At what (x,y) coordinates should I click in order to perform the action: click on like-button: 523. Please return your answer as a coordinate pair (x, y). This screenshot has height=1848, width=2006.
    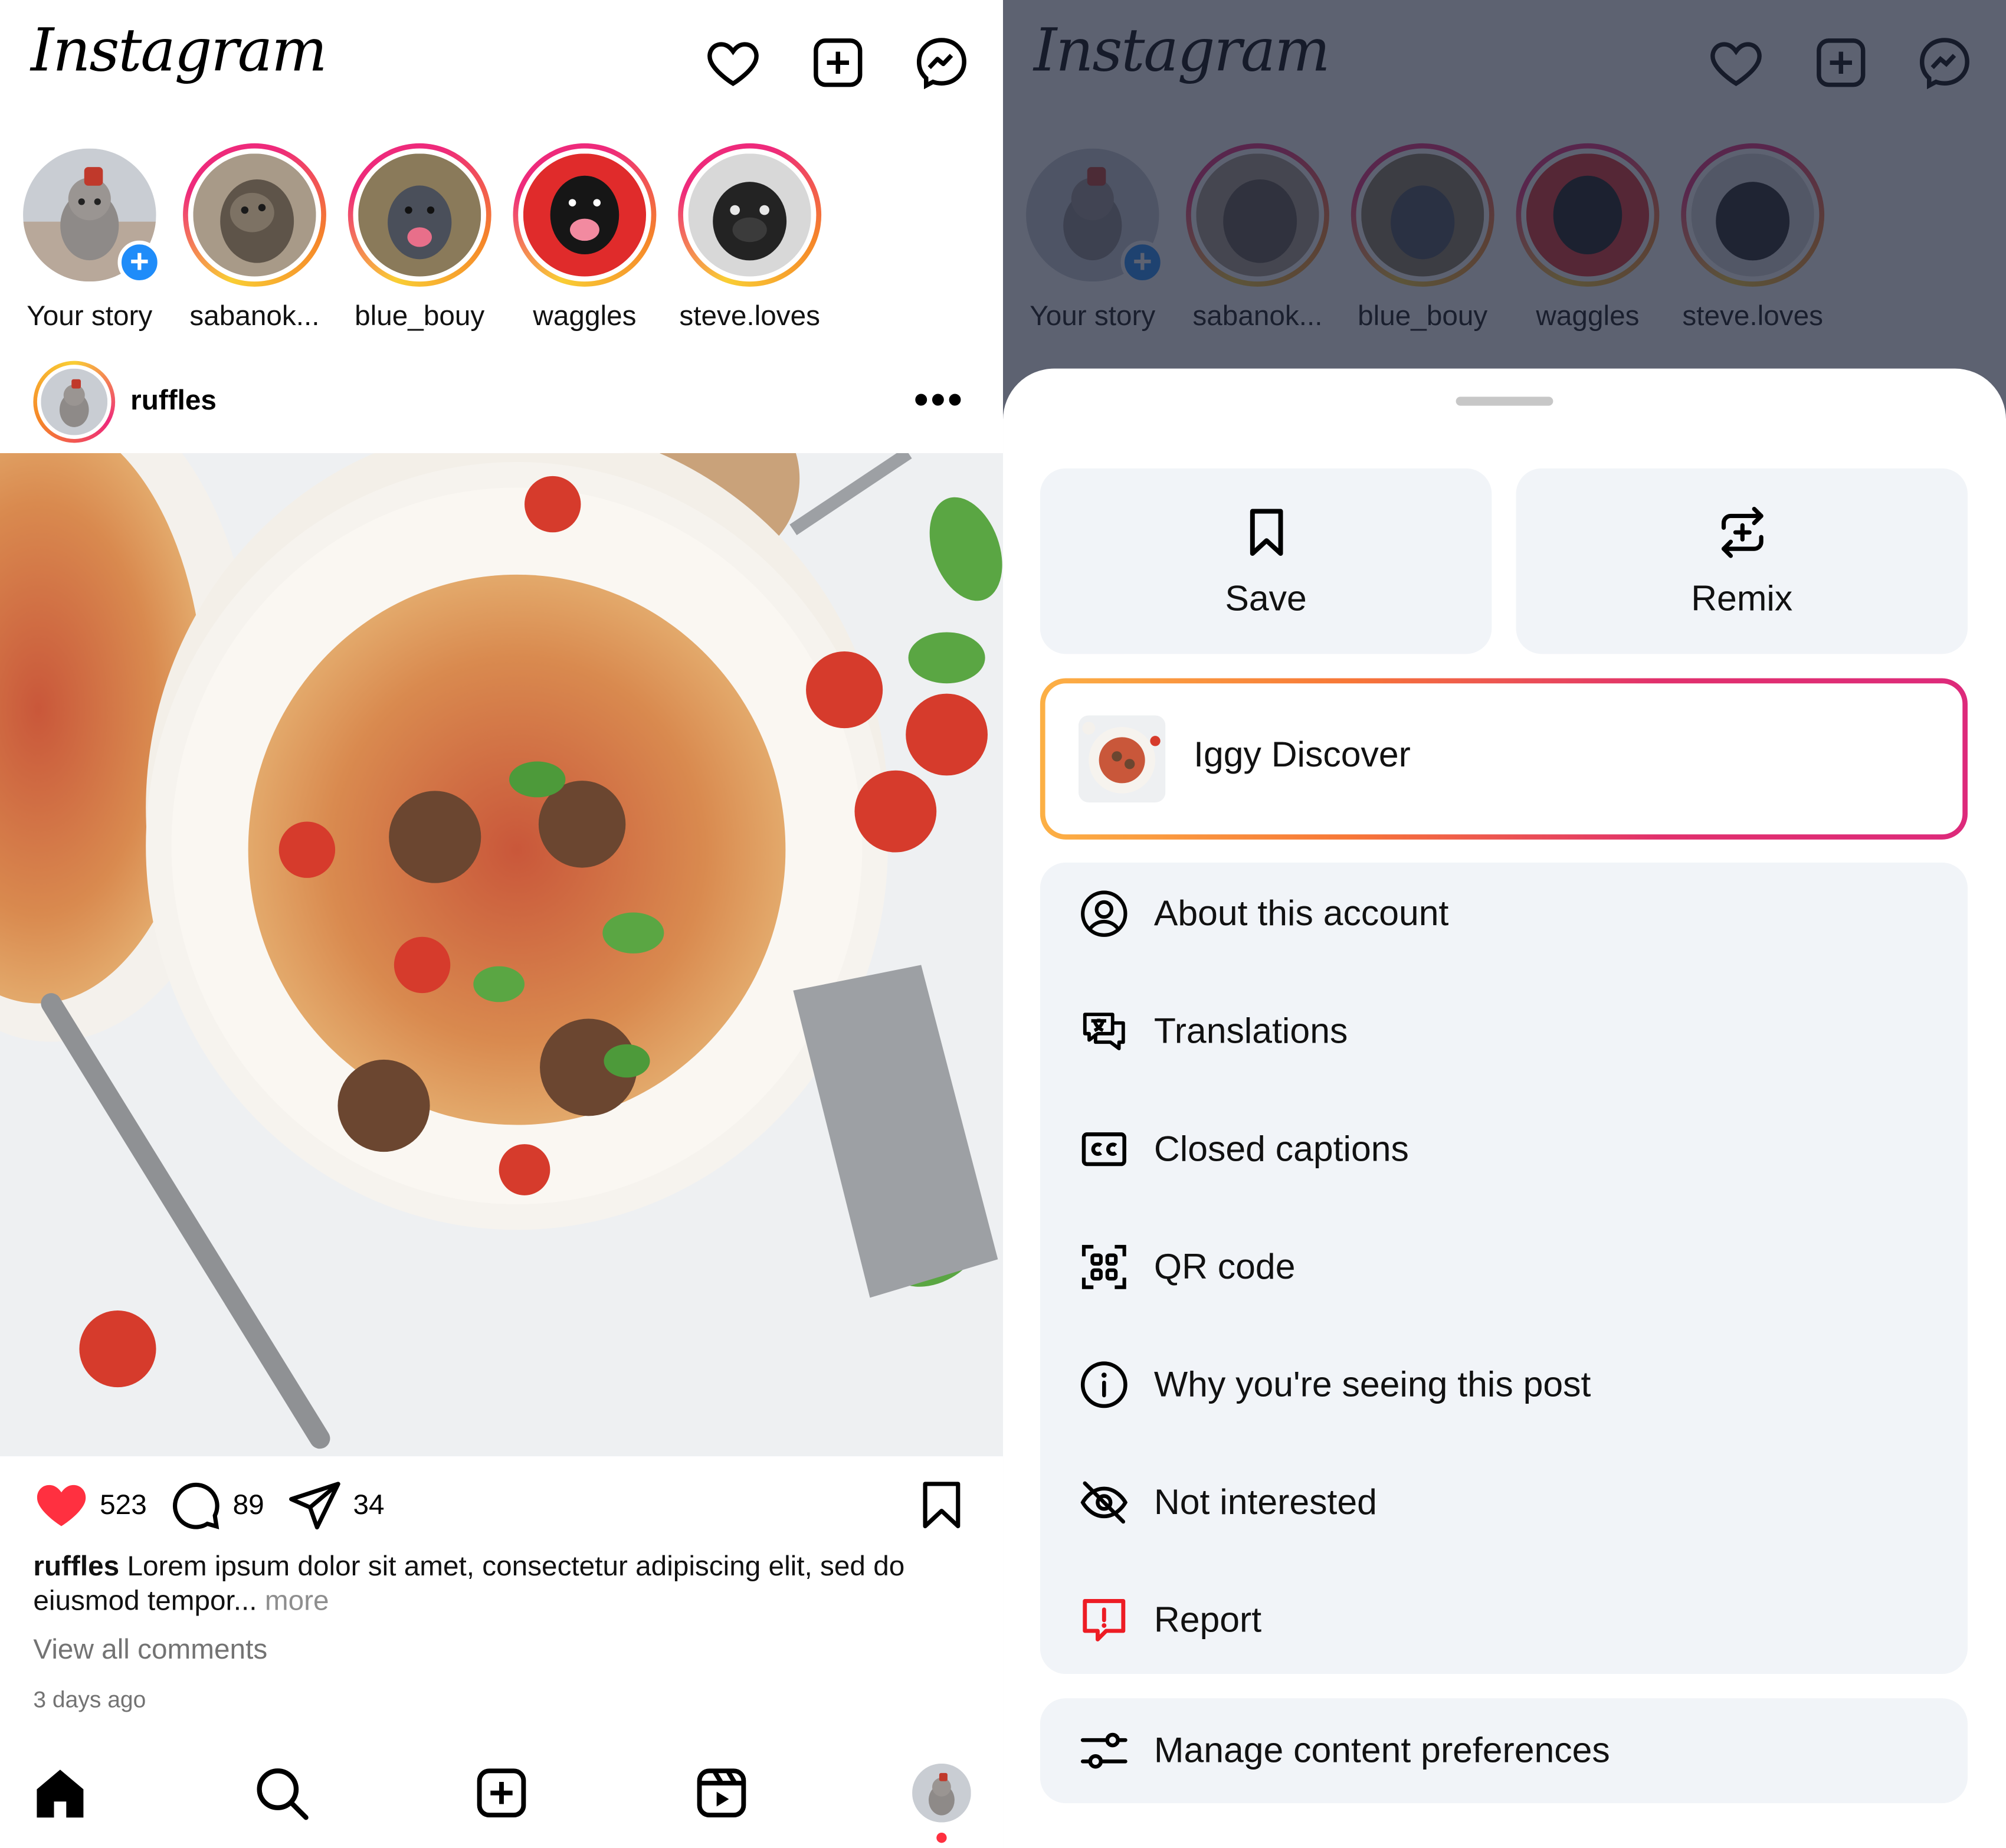
    Looking at the image, I should click on (90, 1505).